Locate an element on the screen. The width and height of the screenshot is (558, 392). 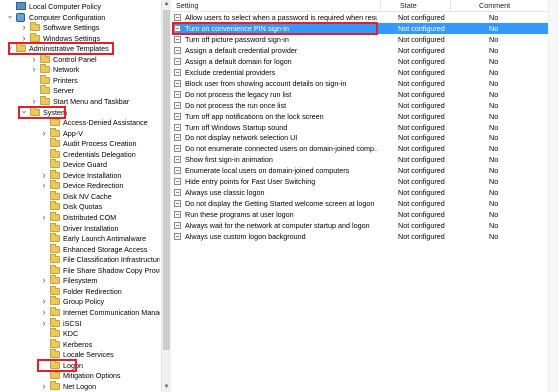
tree-item-driver-installation: Driver Installation is located at coordinates (80, 228).